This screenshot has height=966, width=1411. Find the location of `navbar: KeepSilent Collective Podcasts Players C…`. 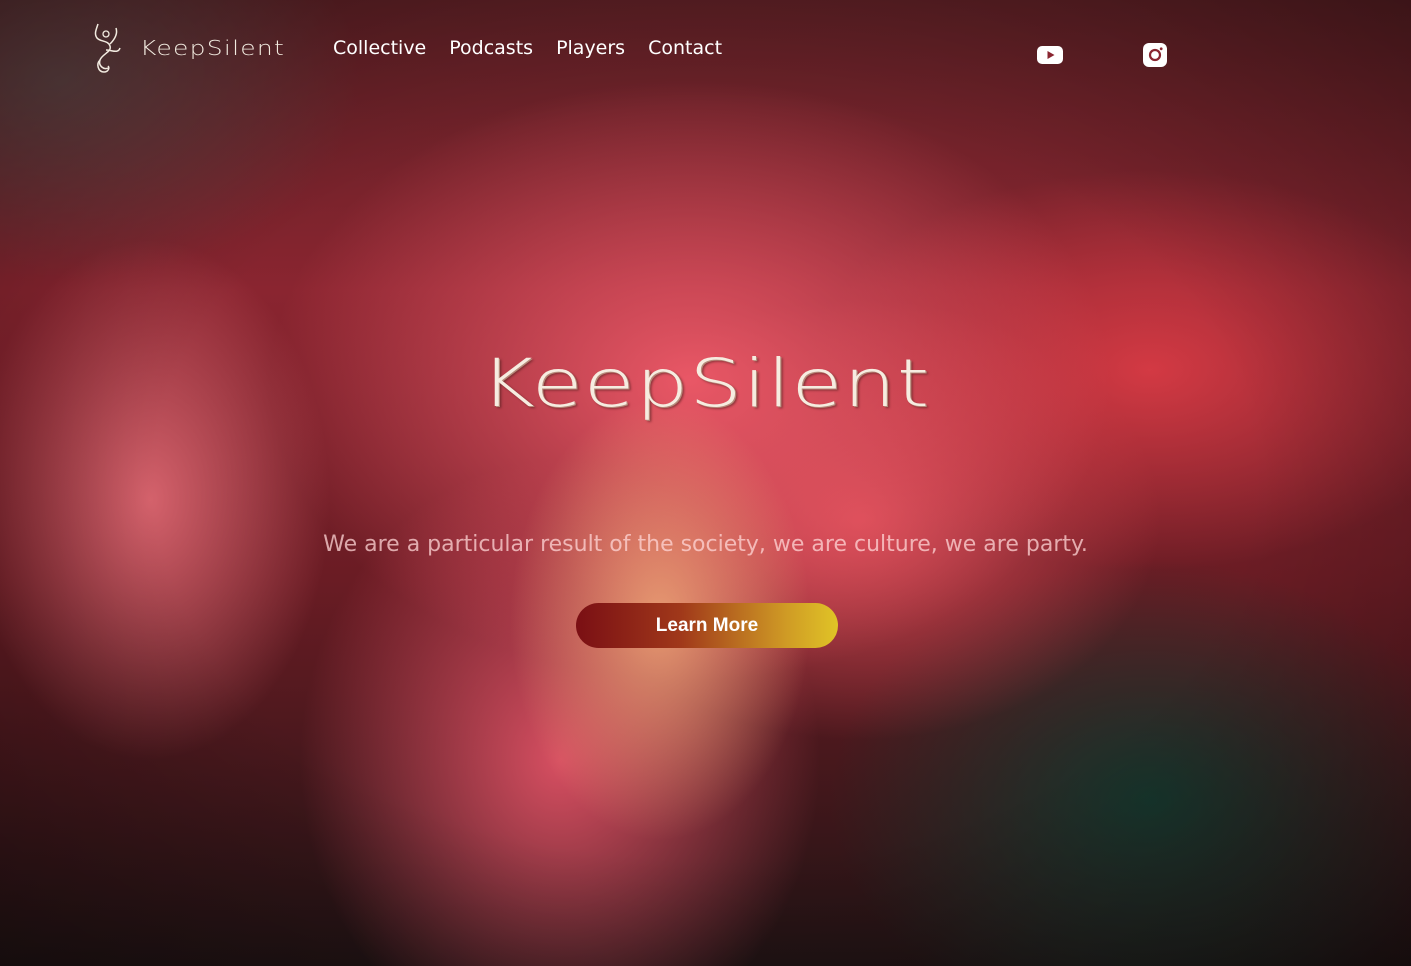

navbar: KeepSilent Collective Podcasts Players C… is located at coordinates (705, 50).